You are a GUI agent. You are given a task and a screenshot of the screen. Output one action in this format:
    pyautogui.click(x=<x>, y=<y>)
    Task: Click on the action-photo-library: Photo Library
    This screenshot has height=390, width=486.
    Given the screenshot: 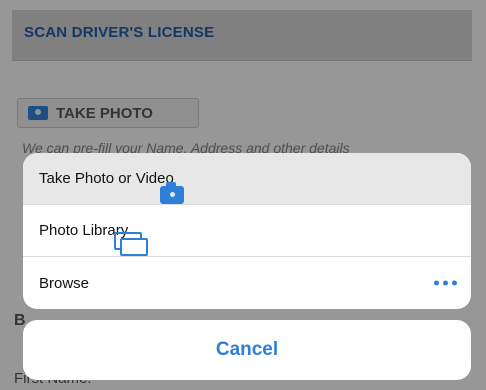 What is the action you would take?
    pyautogui.click(x=247, y=231)
    